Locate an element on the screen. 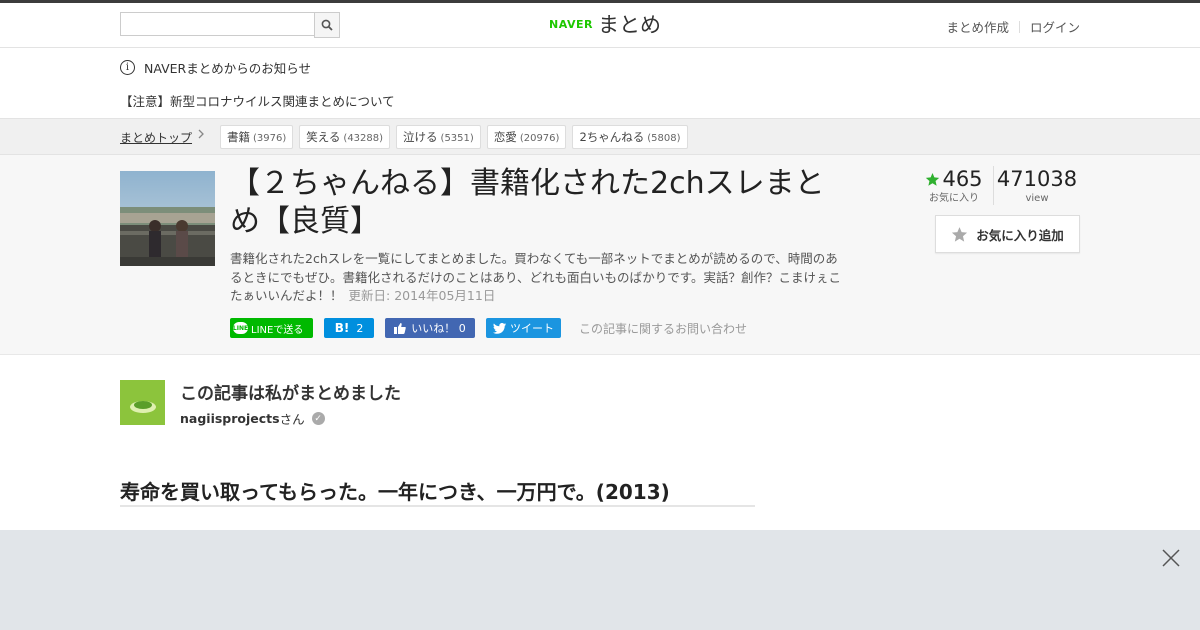  tag-2channel: 2ちゃんねる (5808) is located at coordinates (630, 137).